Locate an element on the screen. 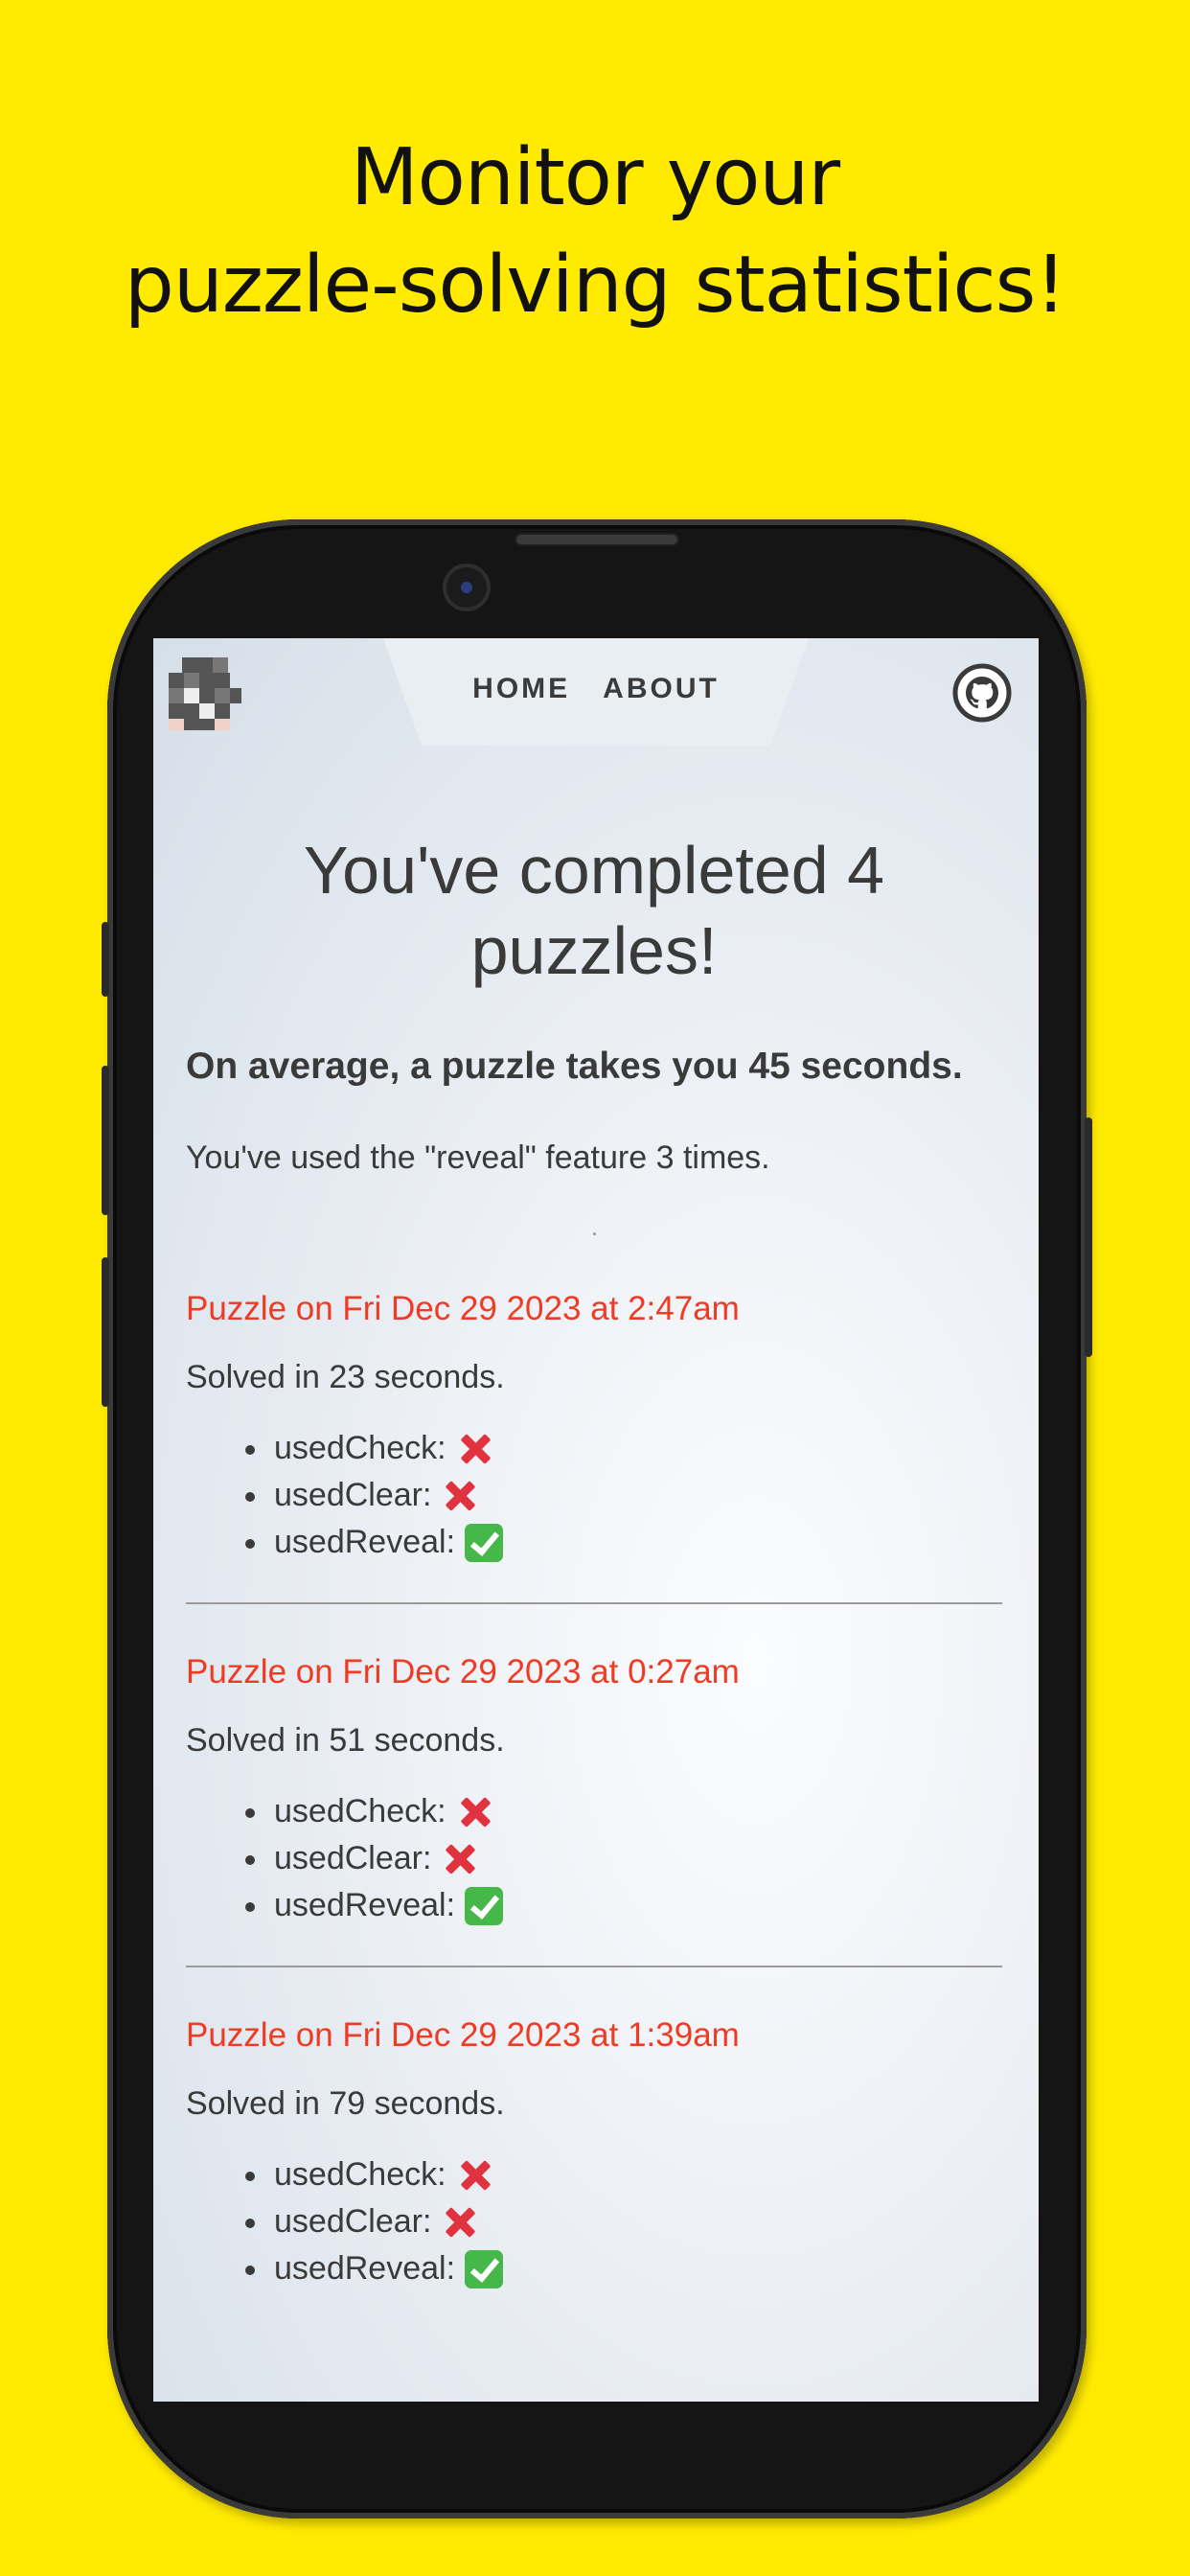 The width and height of the screenshot is (1190, 2576). puzzle-solve-time: Solved in 51 seconds. is located at coordinates (346, 1740).